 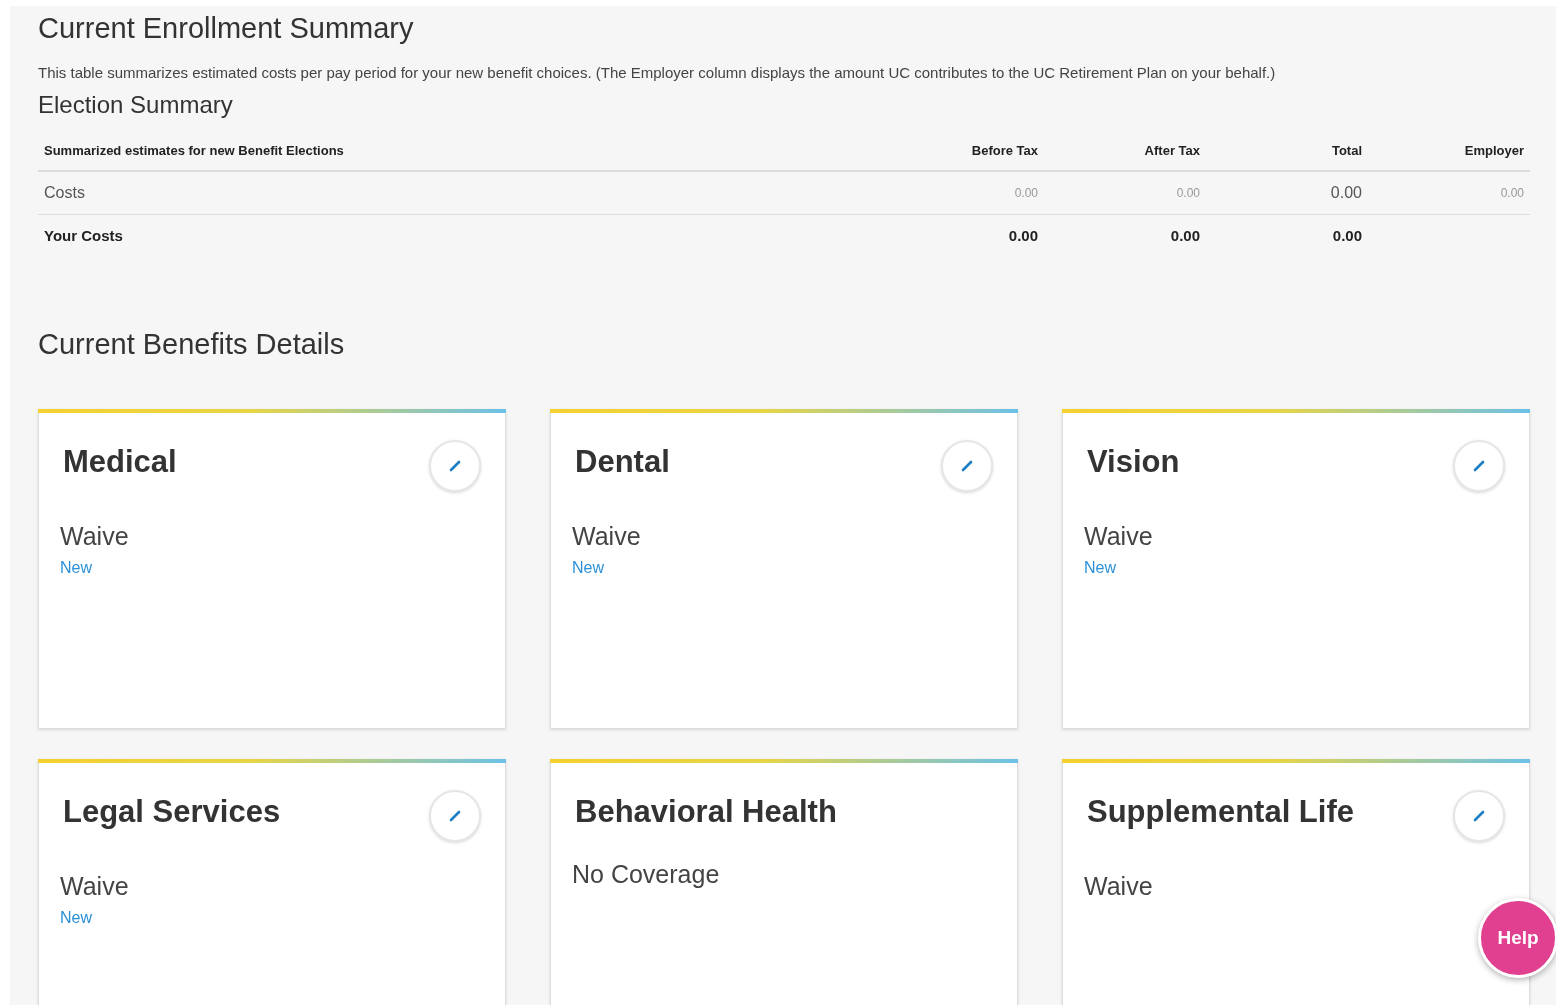 What do you see at coordinates (172, 812) in the screenshot?
I see `card-title: Legal Services` at bounding box center [172, 812].